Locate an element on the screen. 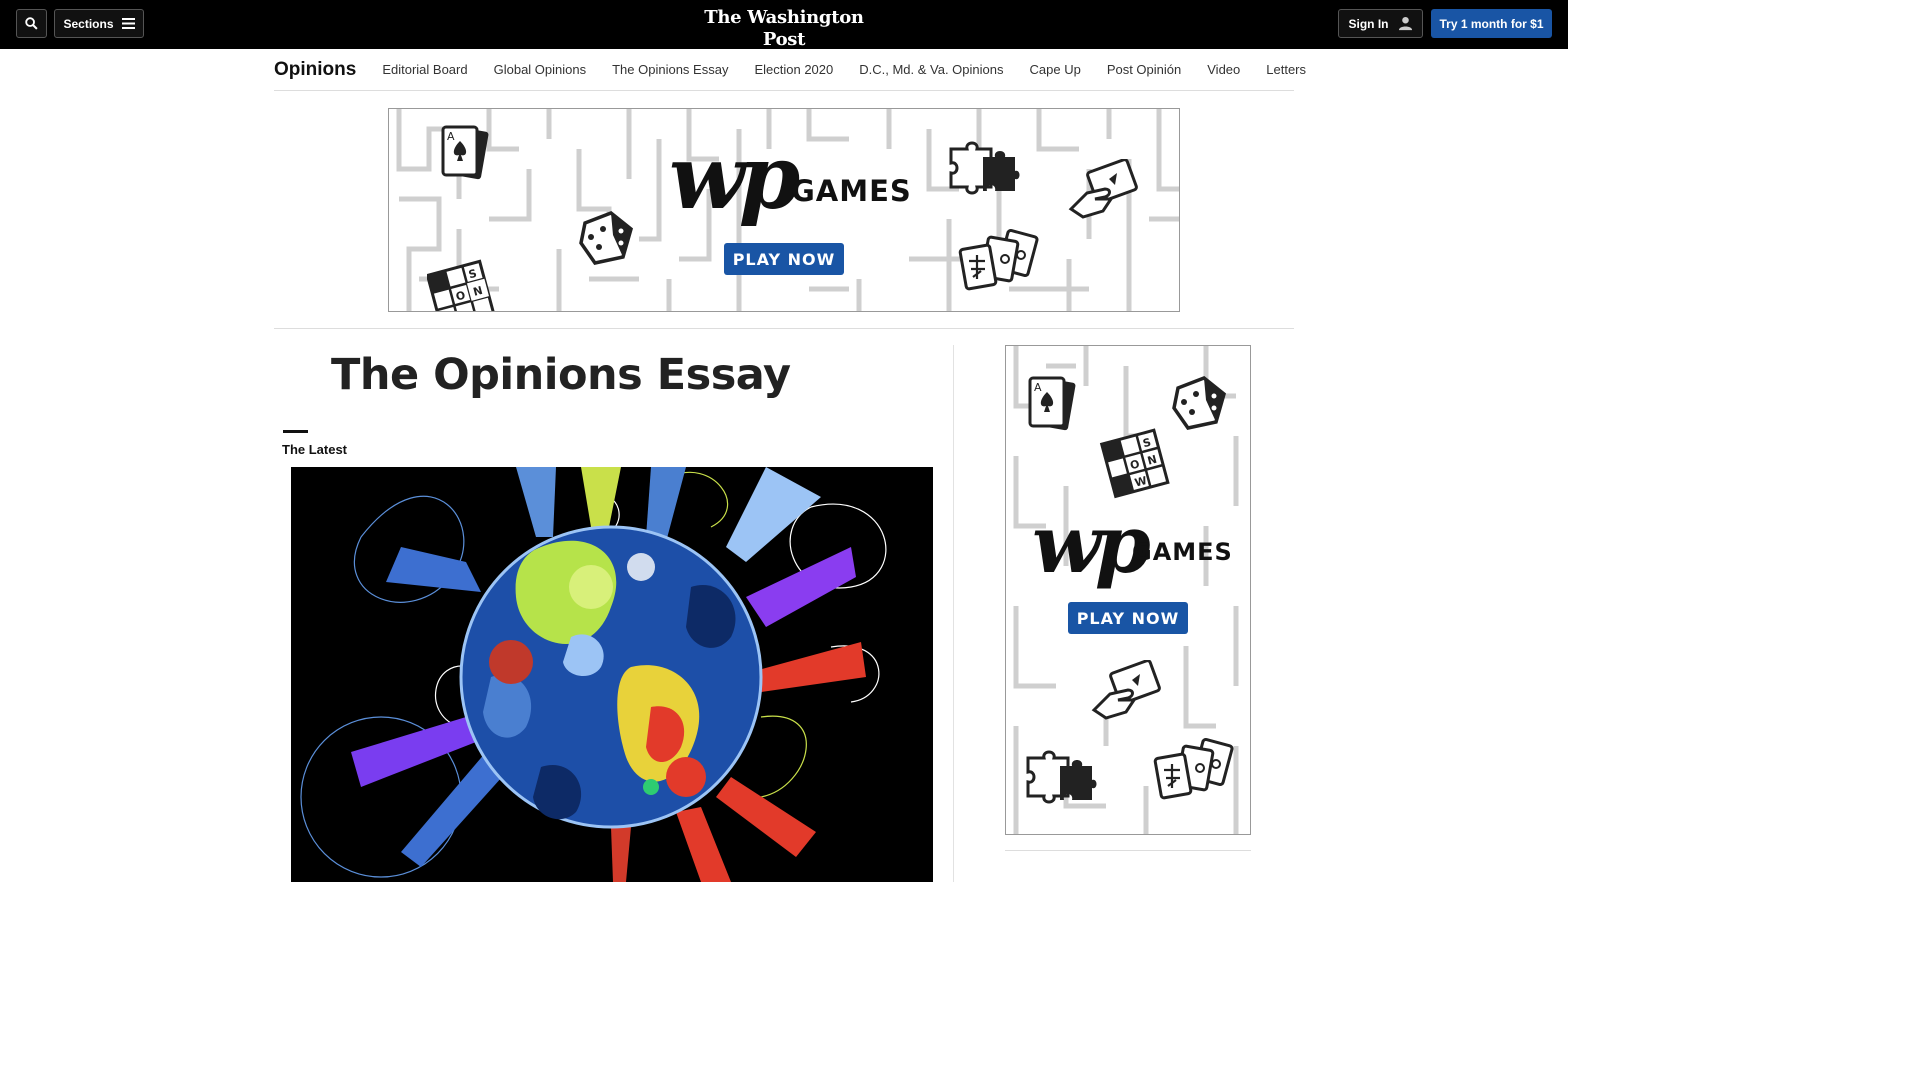 The height and width of the screenshot is (1080, 1920). games-side-ad: A S O N W wp GAMES PLAY NOW is located at coordinates (1128, 590).